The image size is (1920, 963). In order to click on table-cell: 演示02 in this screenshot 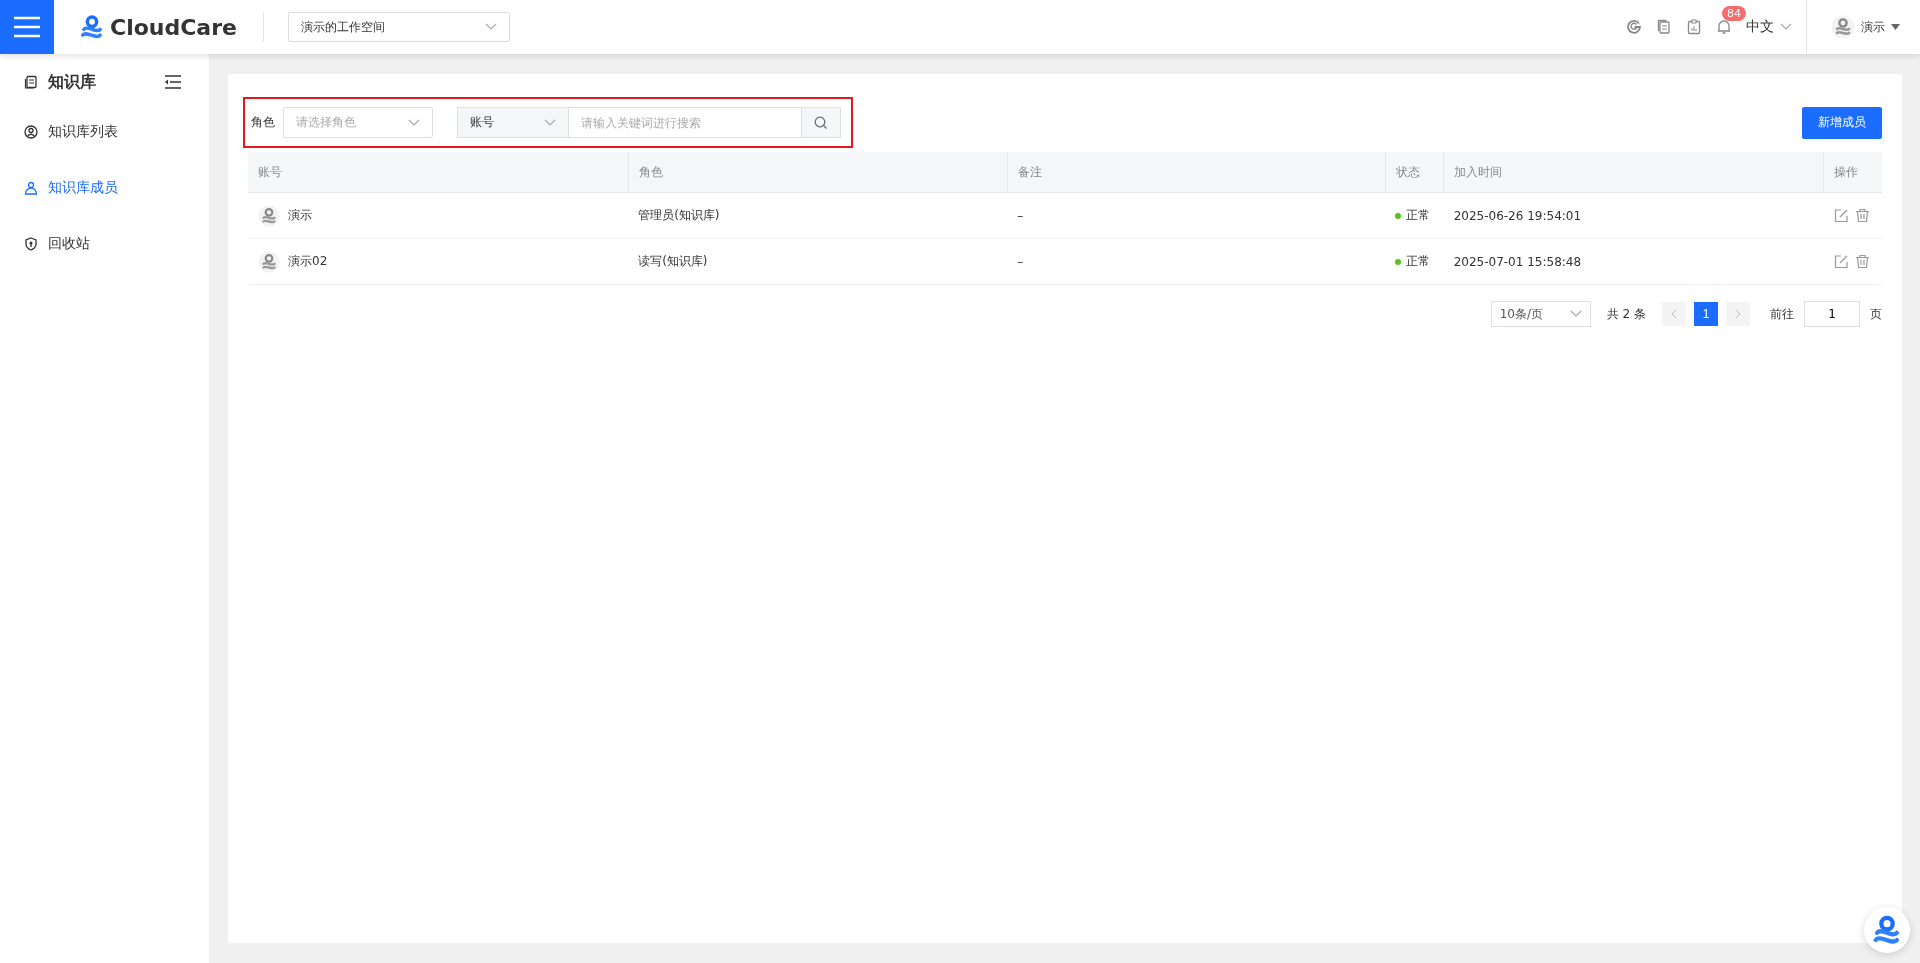, I will do `click(308, 261)`.